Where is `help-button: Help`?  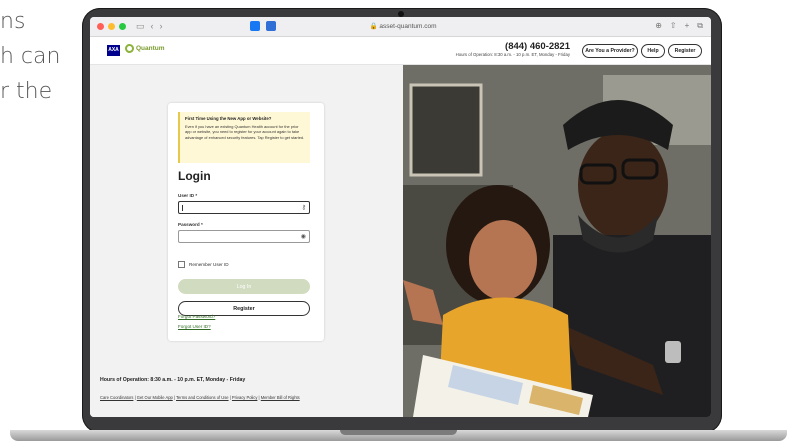
help-button: Help is located at coordinates (653, 51).